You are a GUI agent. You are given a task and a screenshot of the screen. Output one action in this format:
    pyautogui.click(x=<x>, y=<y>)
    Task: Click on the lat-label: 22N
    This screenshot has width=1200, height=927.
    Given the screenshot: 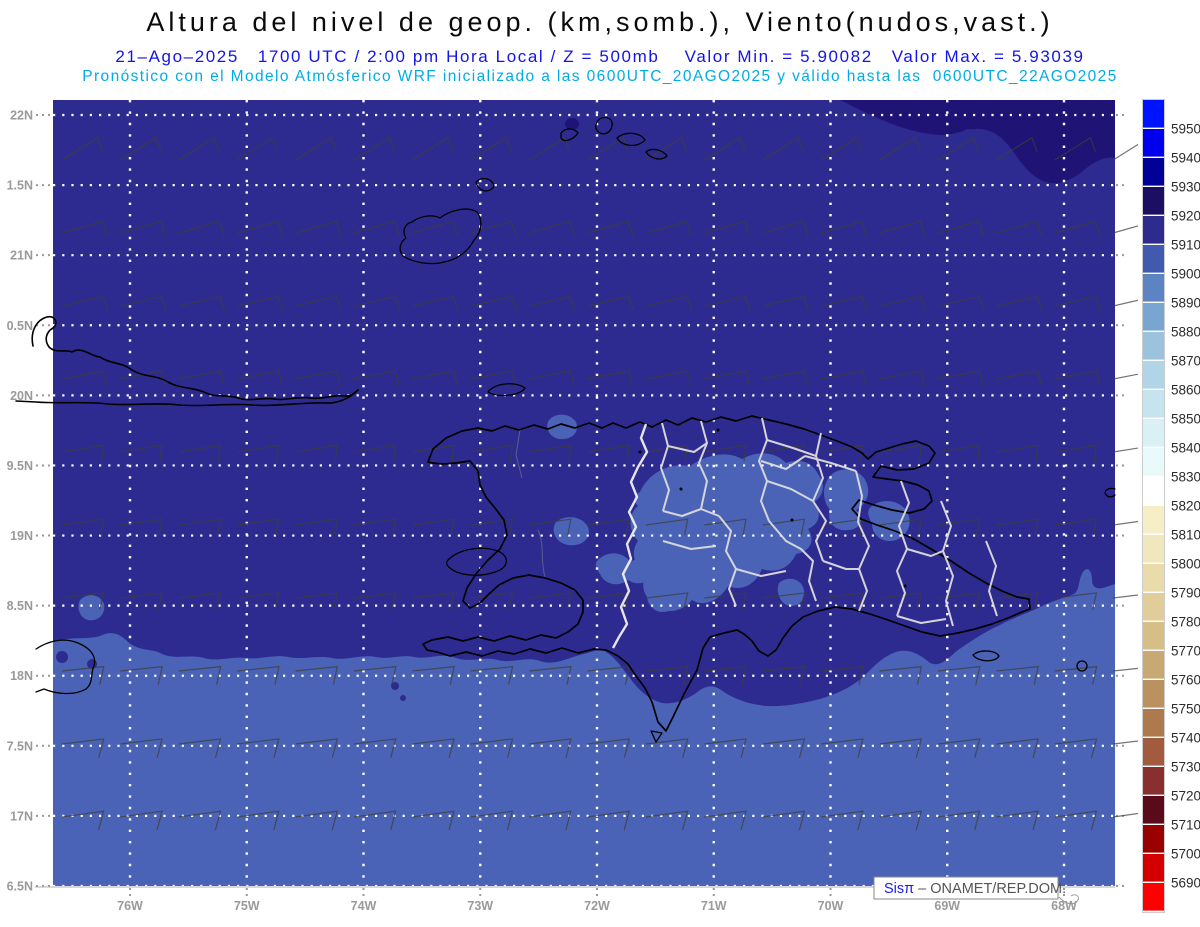 What is the action you would take?
    pyautogui.click(x=21, y=116)
    